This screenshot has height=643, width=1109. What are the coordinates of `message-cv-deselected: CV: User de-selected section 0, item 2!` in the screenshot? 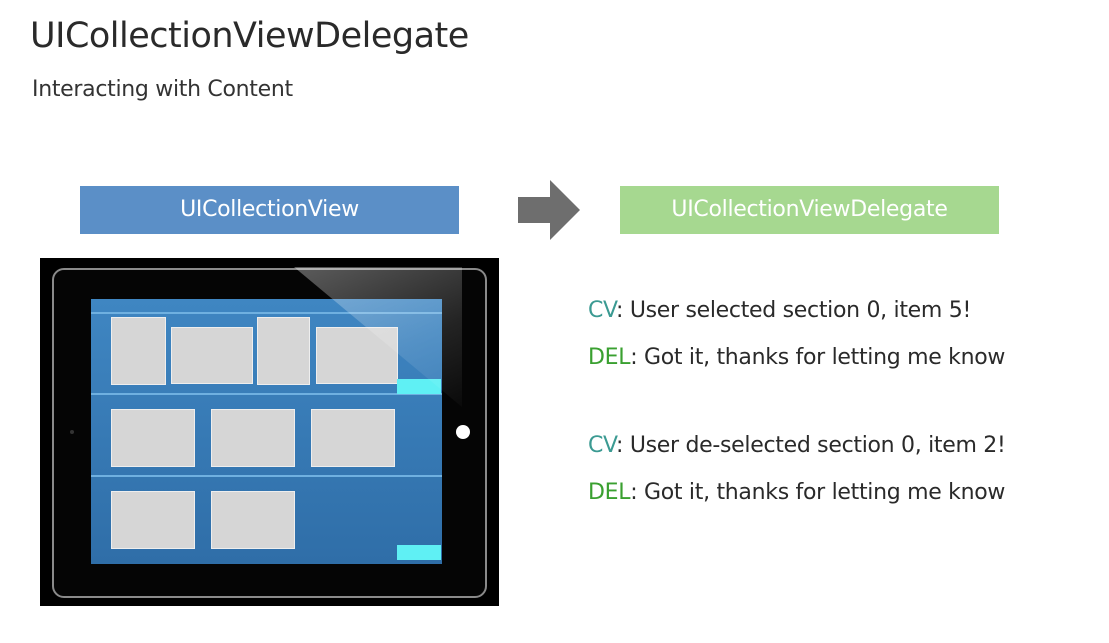 It's located at (797, 445).